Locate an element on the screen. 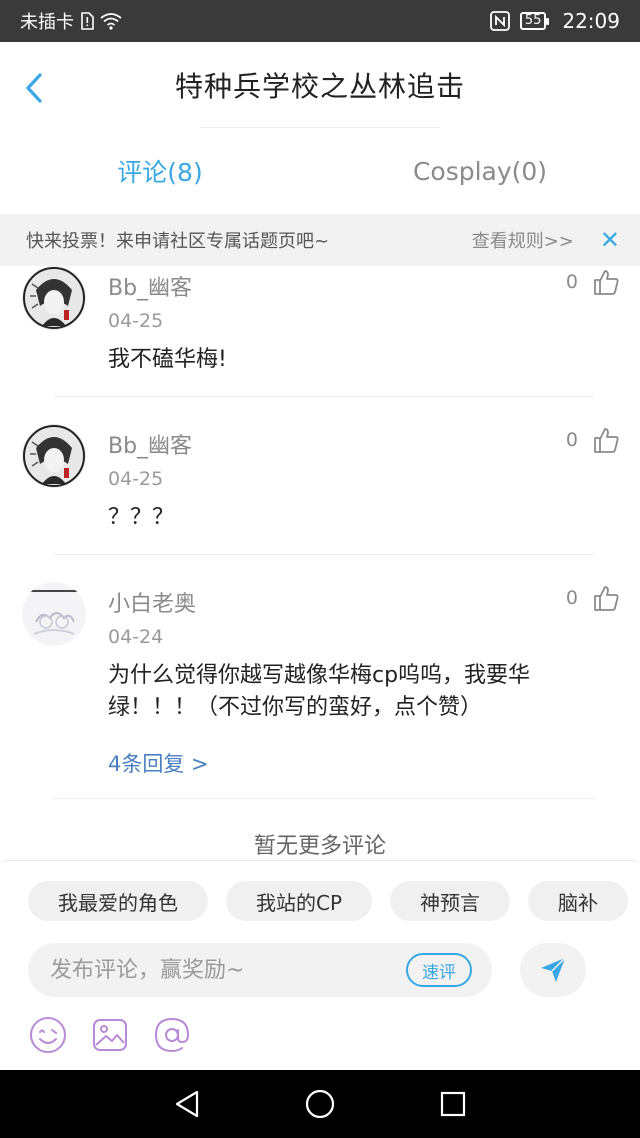  tab-comments: 评论(8) is located at coordinates (160, 171).